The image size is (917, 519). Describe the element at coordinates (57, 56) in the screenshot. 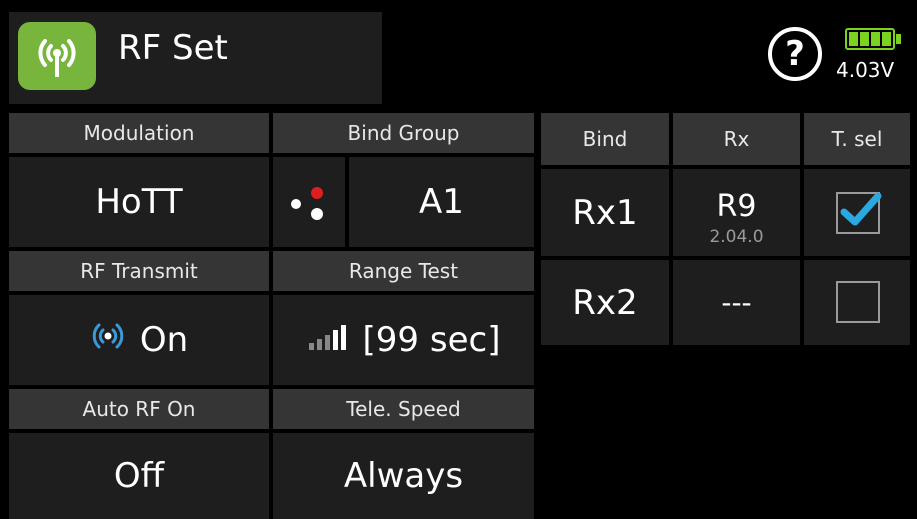

I see `antenna-signal-icon` at that location.